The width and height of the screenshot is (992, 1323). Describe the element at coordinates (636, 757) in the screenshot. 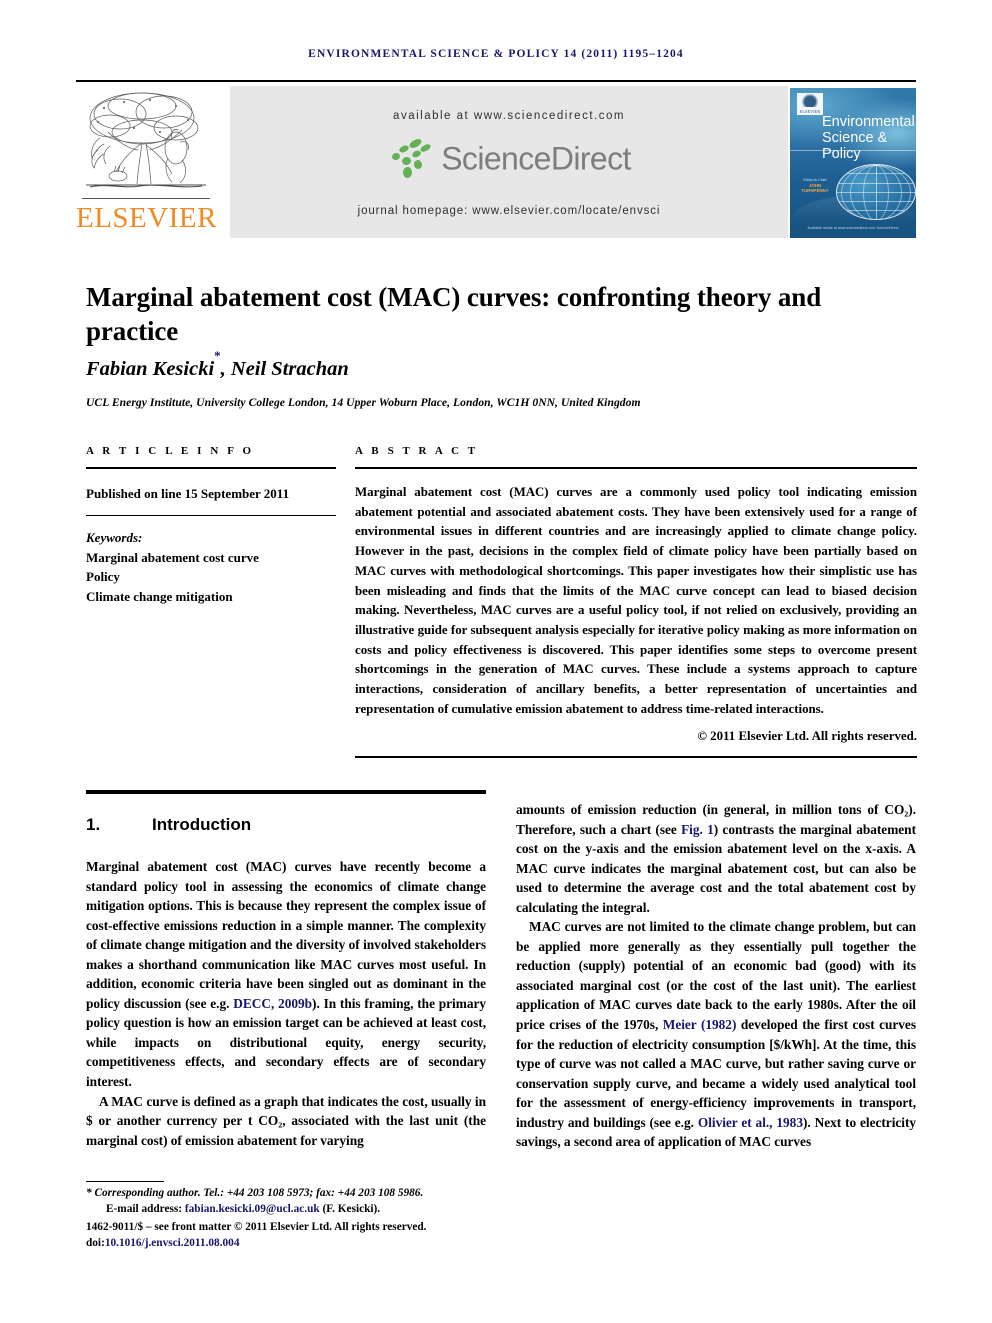

I see `abstract-rule-bottom` at that location.